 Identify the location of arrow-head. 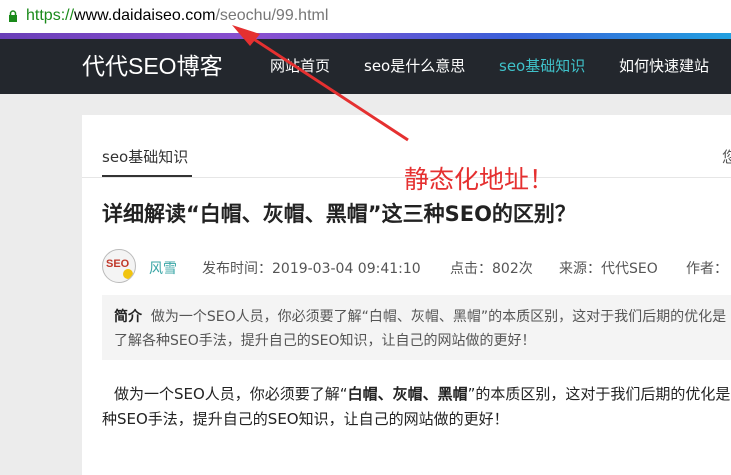
(246, 35).